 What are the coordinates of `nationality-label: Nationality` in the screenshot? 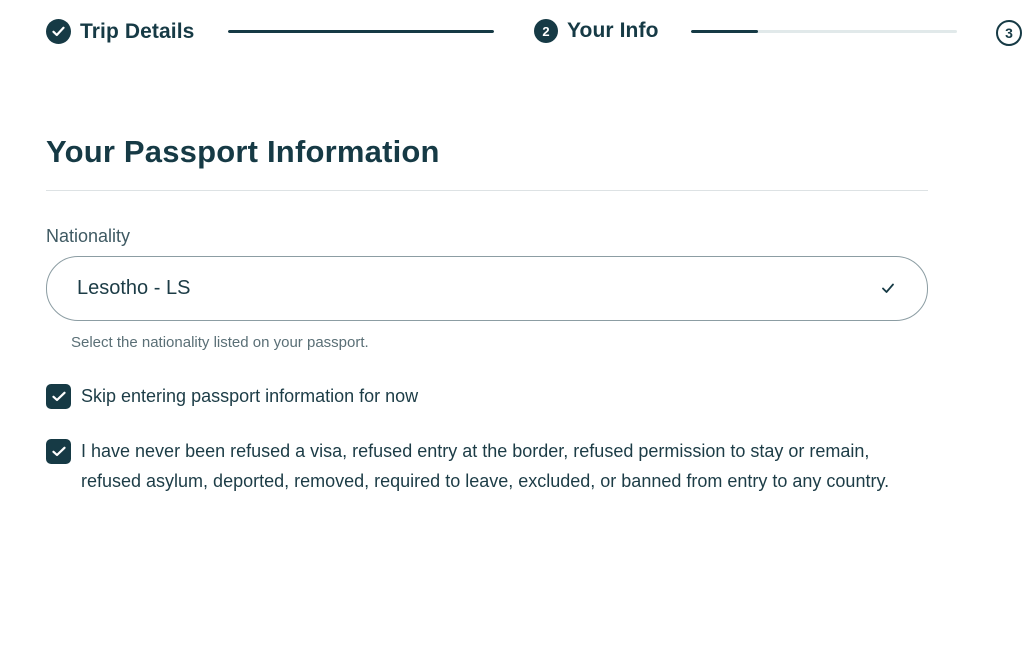 It's located at (88, 236).